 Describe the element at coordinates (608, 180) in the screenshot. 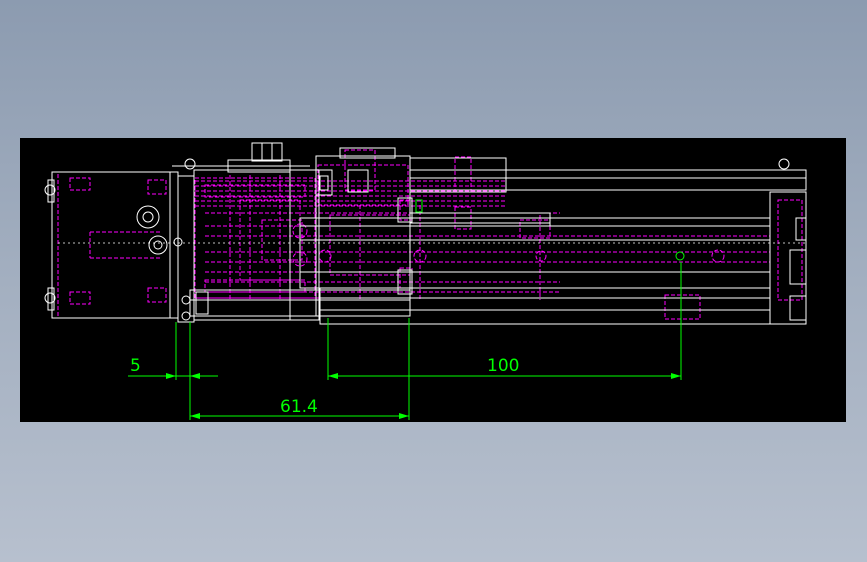

I see `top-rail` at that location.